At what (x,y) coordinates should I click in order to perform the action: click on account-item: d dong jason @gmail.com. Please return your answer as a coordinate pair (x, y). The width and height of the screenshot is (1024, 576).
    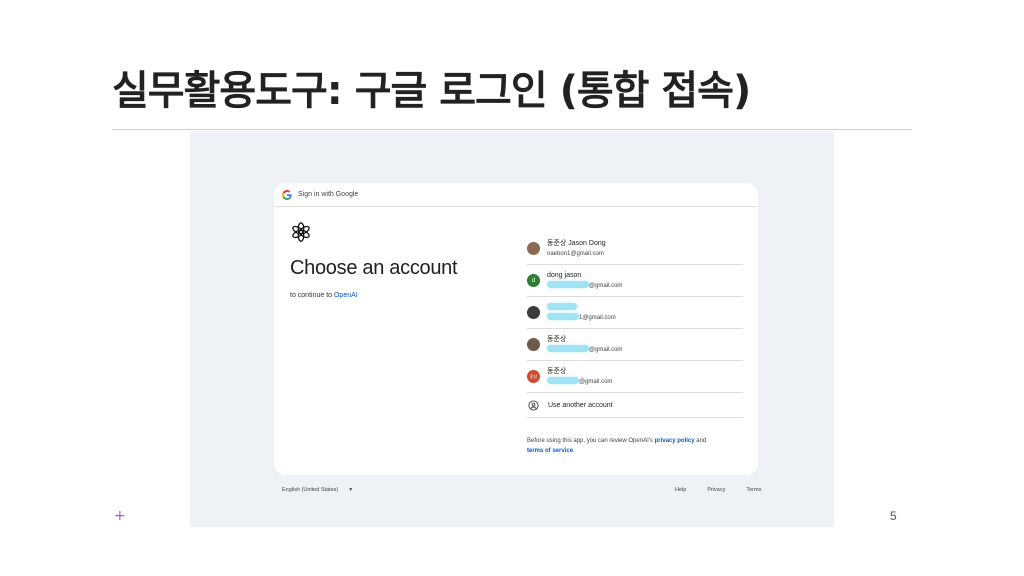
    Looking at the image, I should click on (635, 281).